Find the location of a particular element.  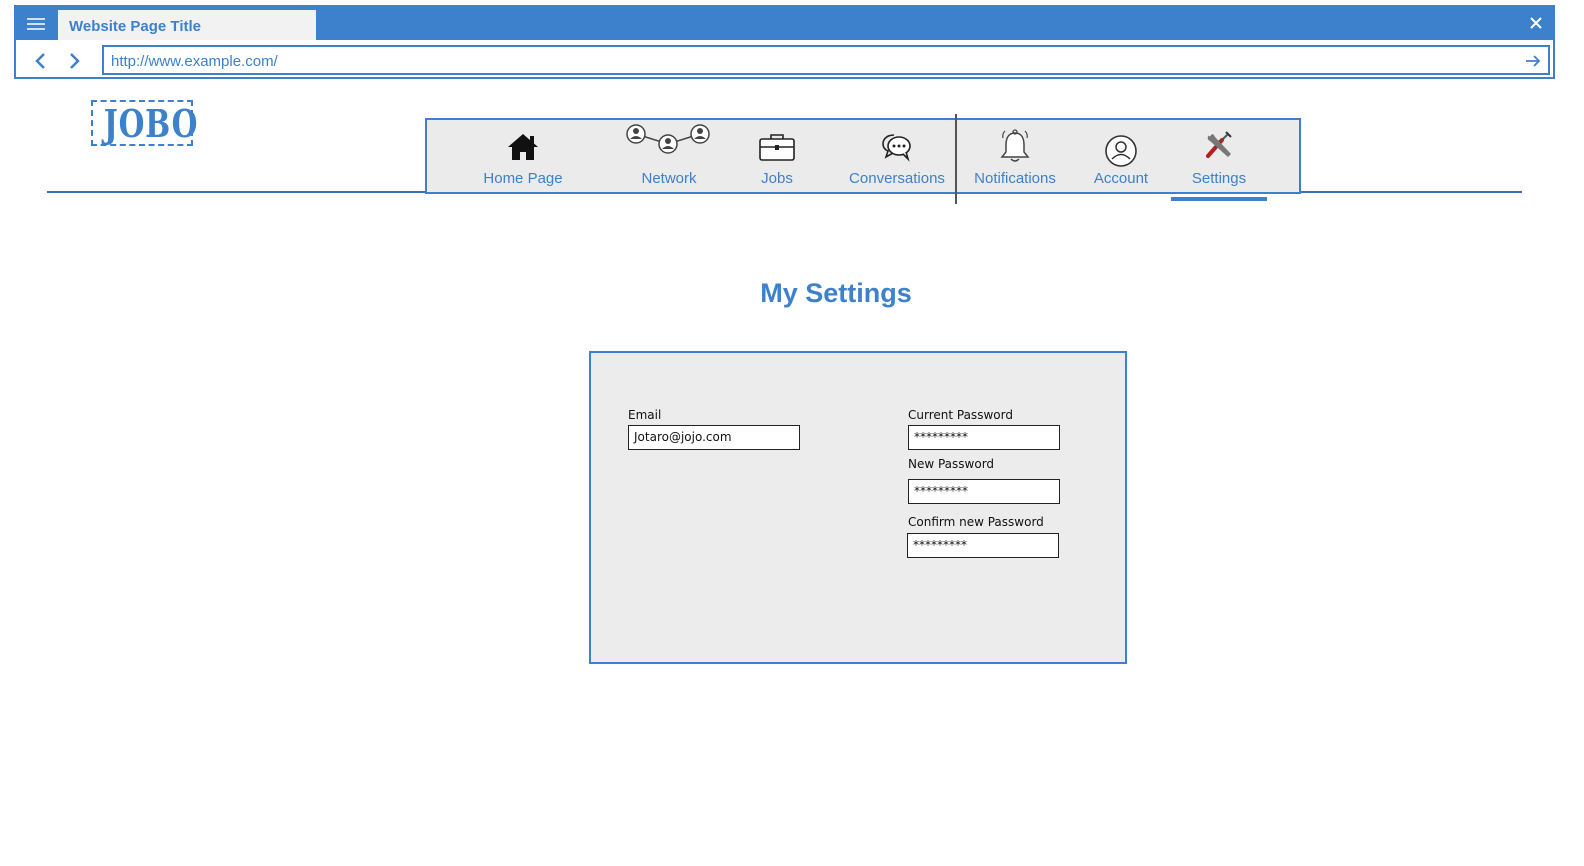

nav-item-jobs: Jobs is located at coordinates (777, 156).